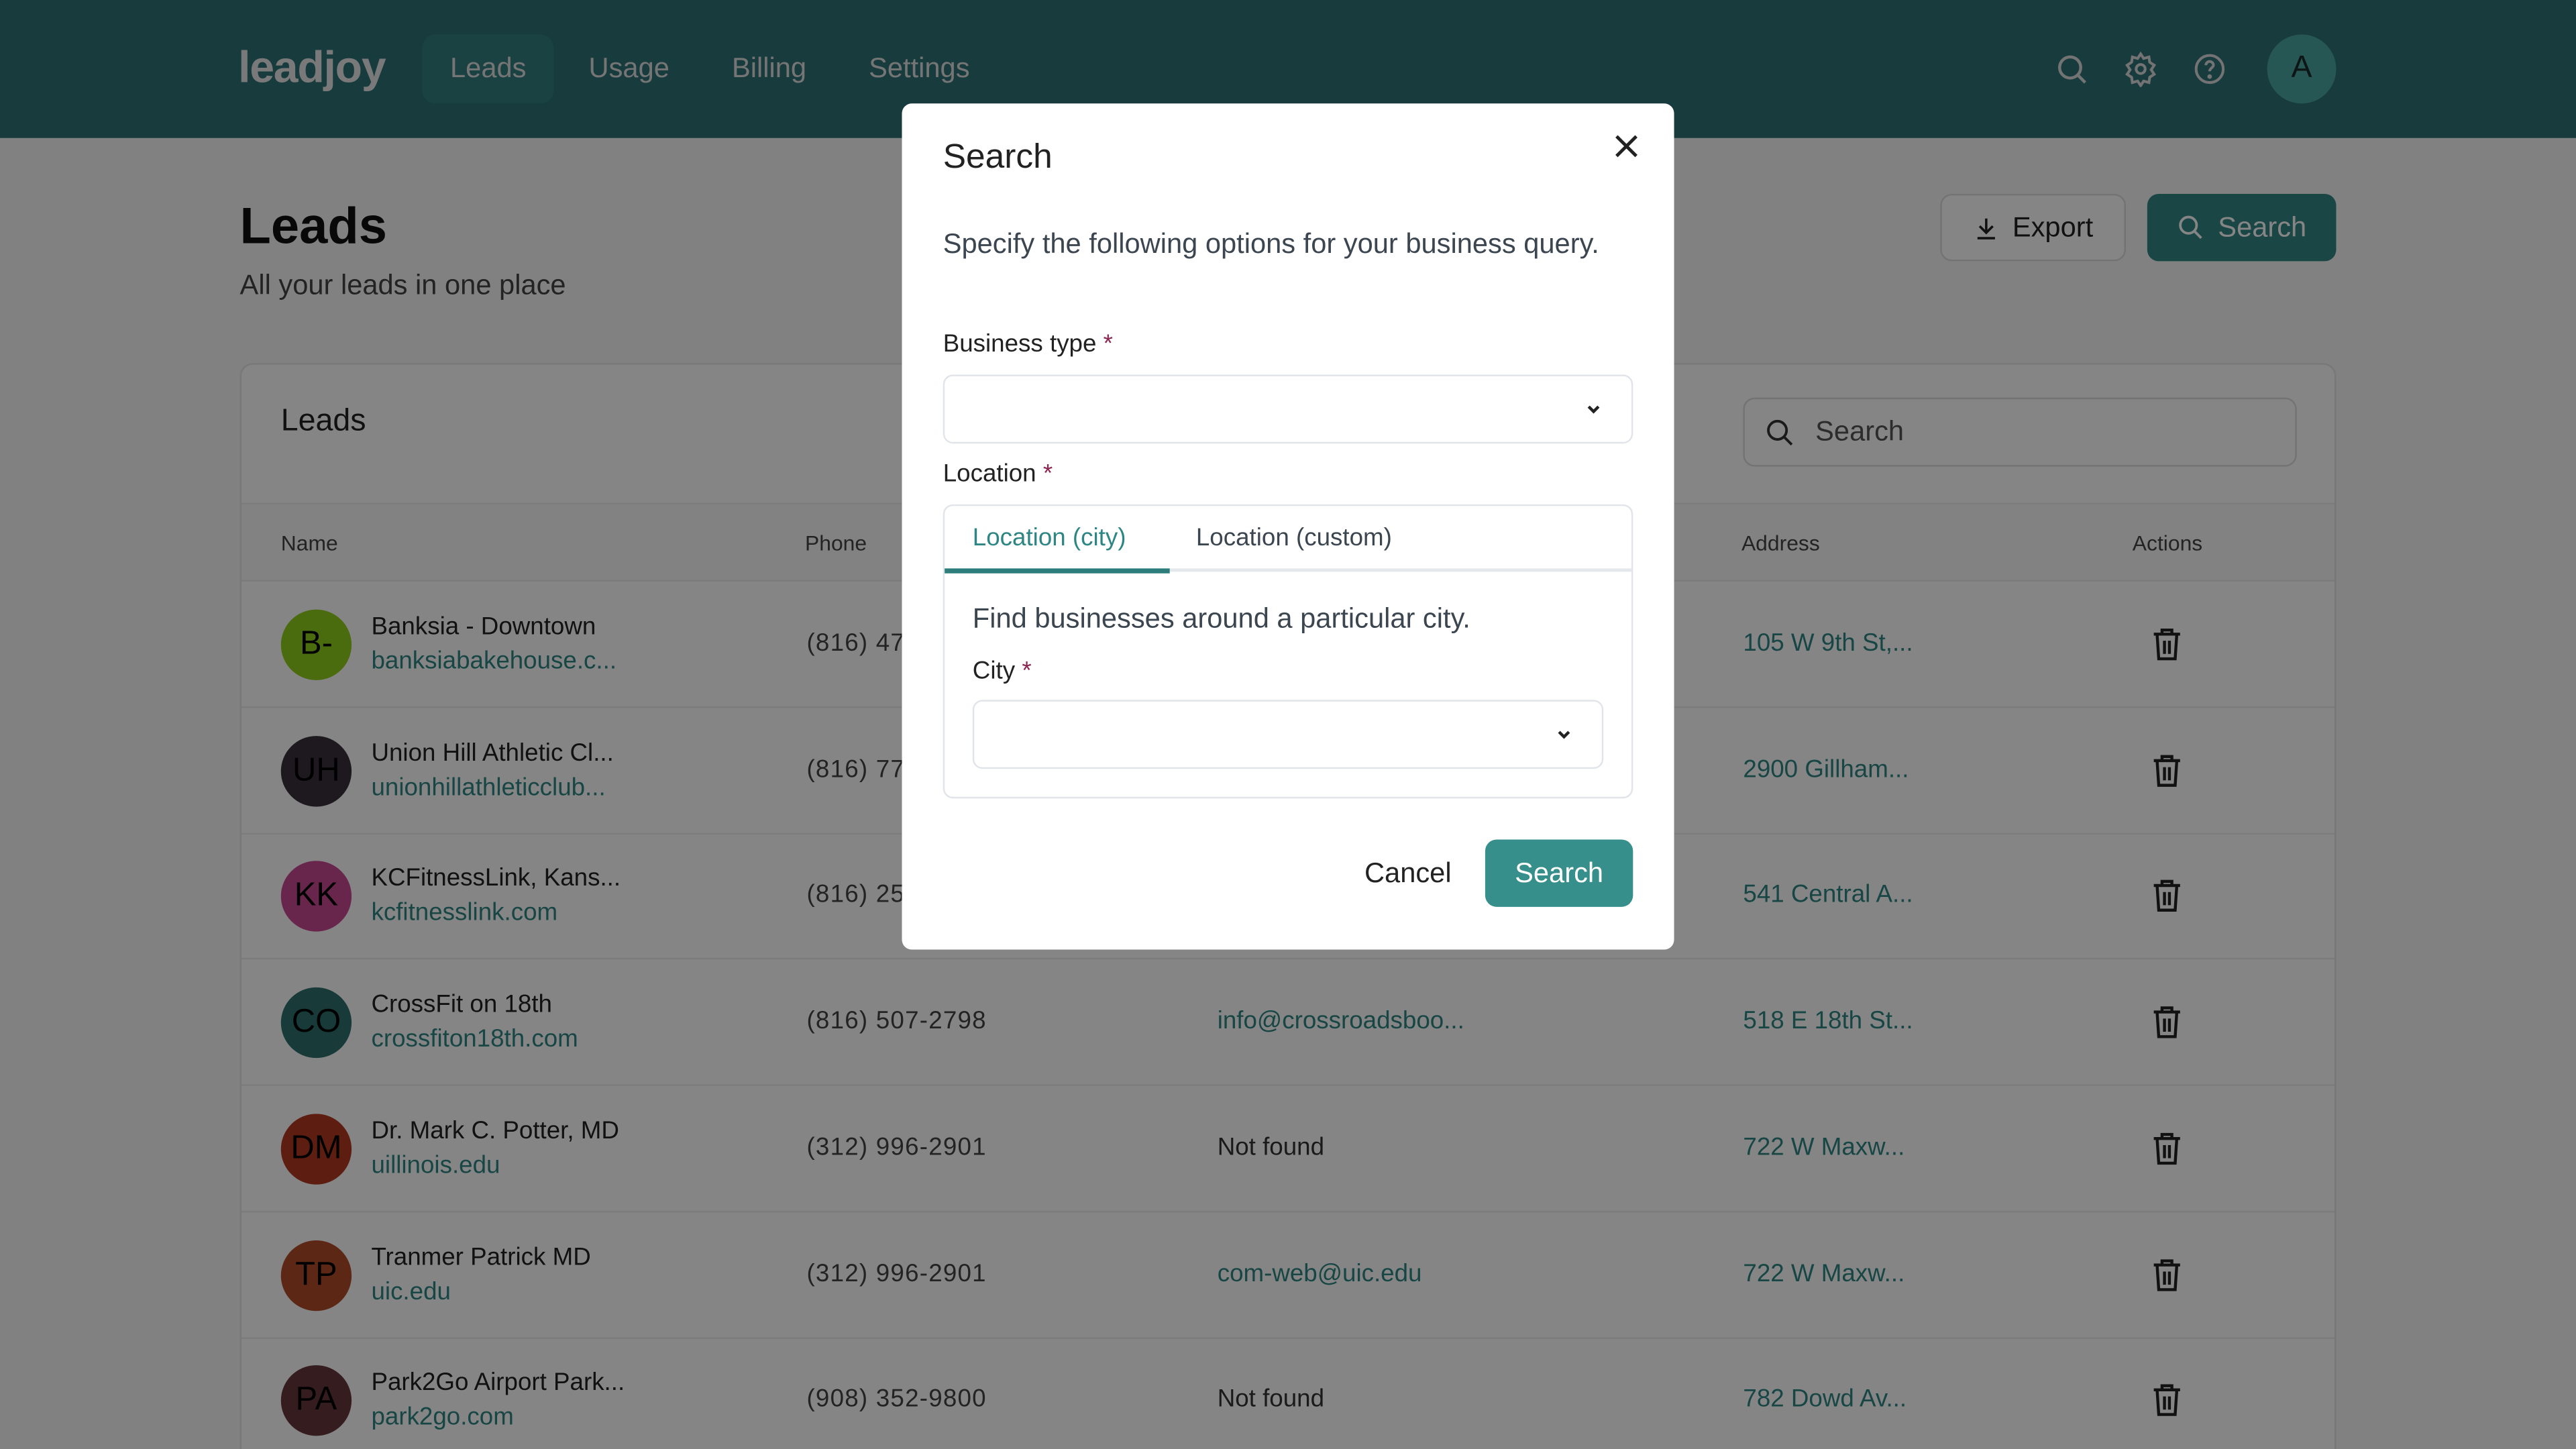 This screenshot has height=1449, width=2576. What do you see at coordinates (1408, 872) in the screenshot?
I see `cancel-button: Cancel` at bounding box center [1408, 872].